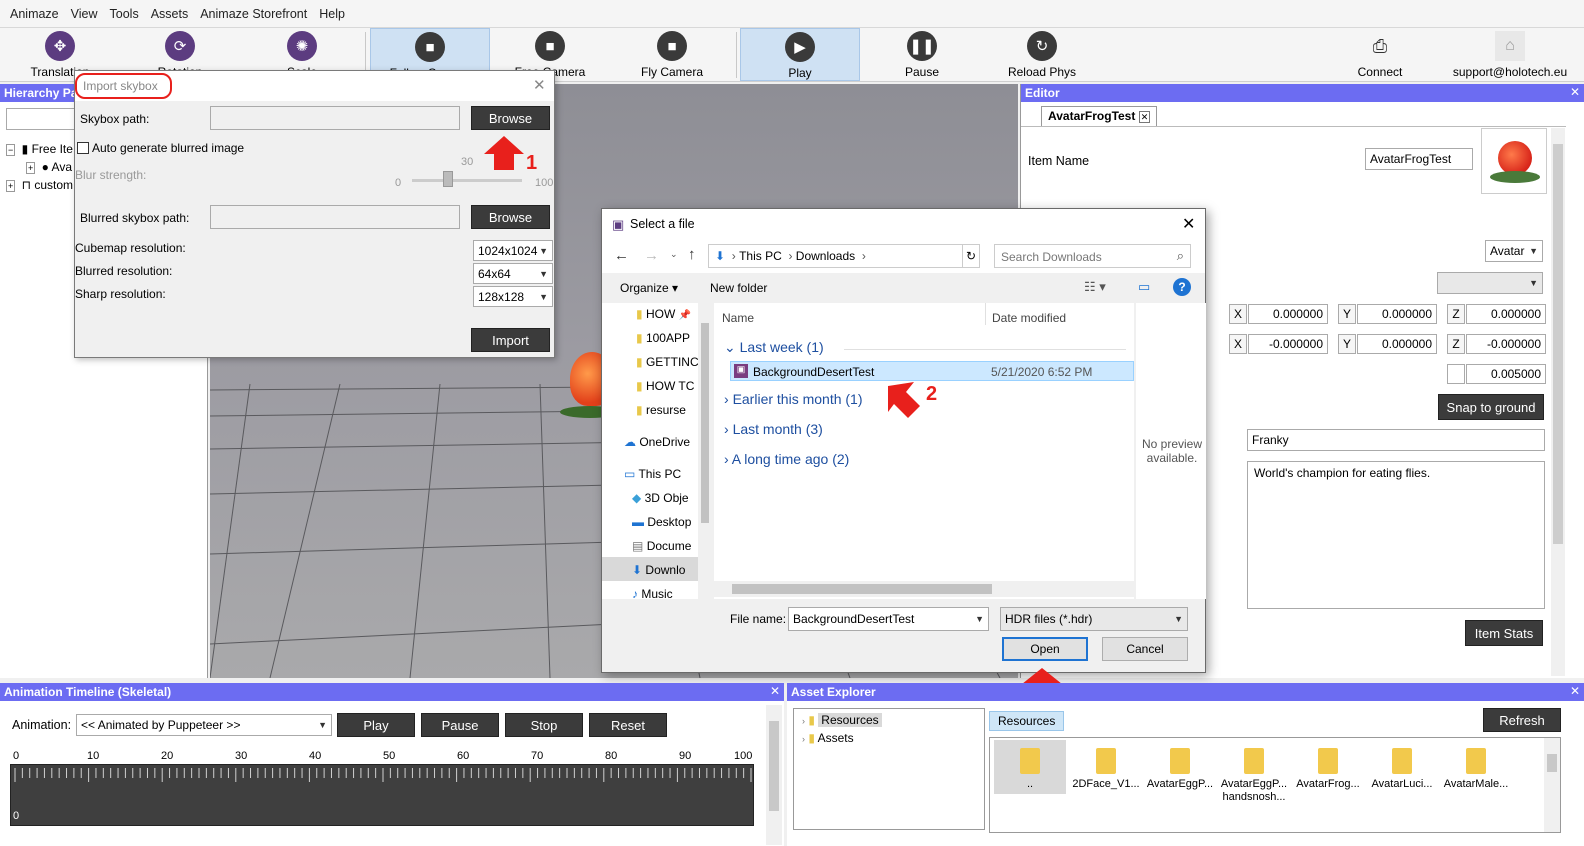  Describe the element at coordinates (665, 386) in the screenshot. I see `nav-item-how-to: ▮ HOW TC` at that location.